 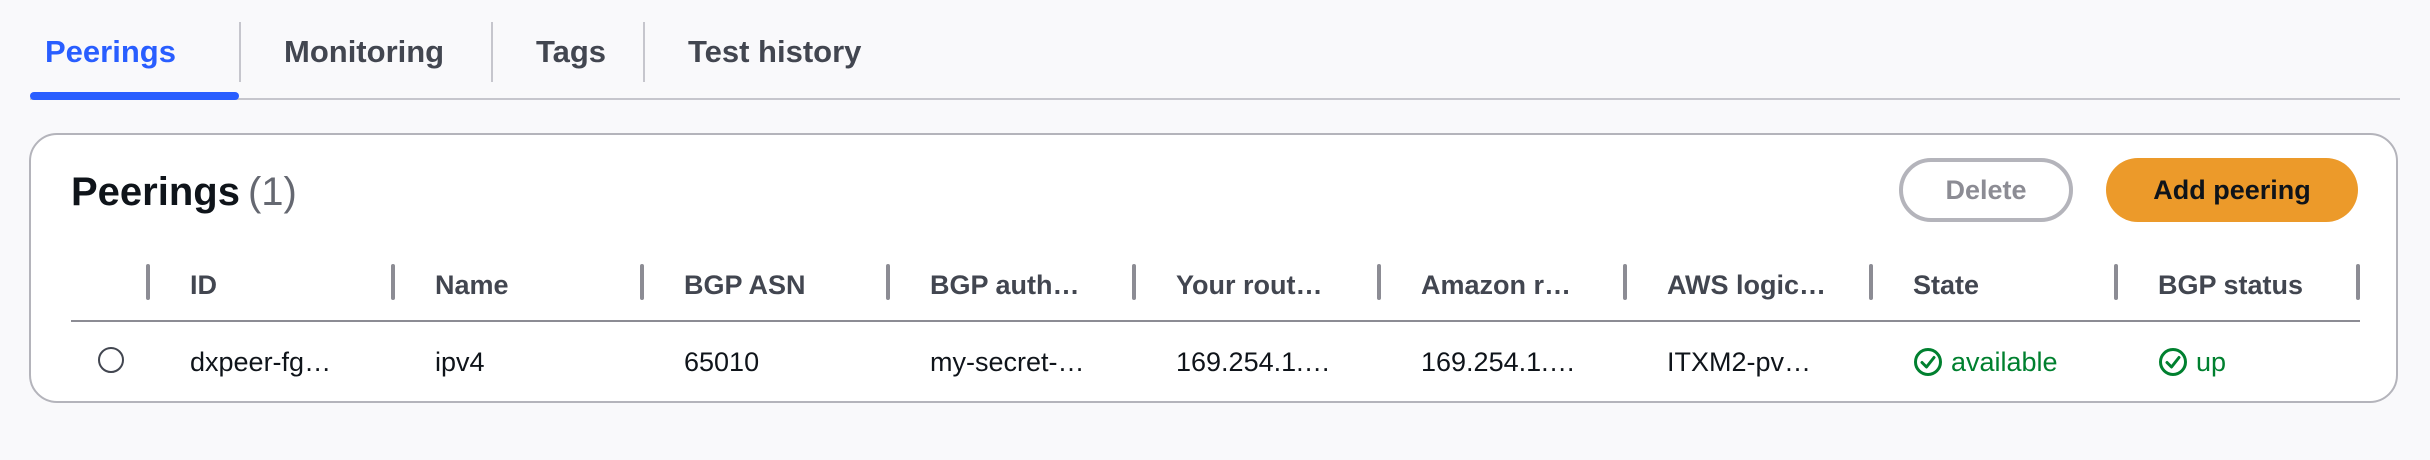 I want to click on cell-name: ipv4, so click(x=460, y=361).